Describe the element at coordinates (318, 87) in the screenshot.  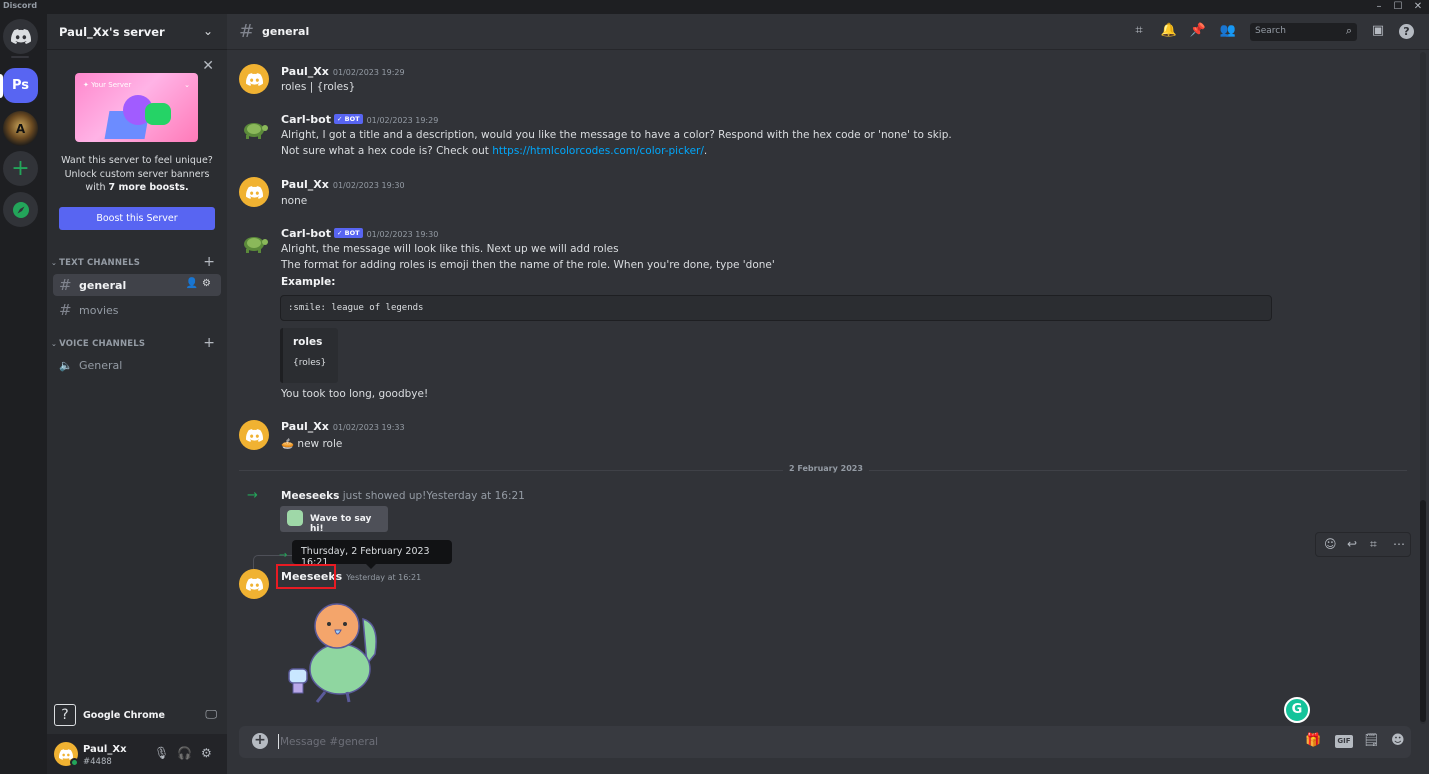
I see `message-text: roles | {roles}` at that location.